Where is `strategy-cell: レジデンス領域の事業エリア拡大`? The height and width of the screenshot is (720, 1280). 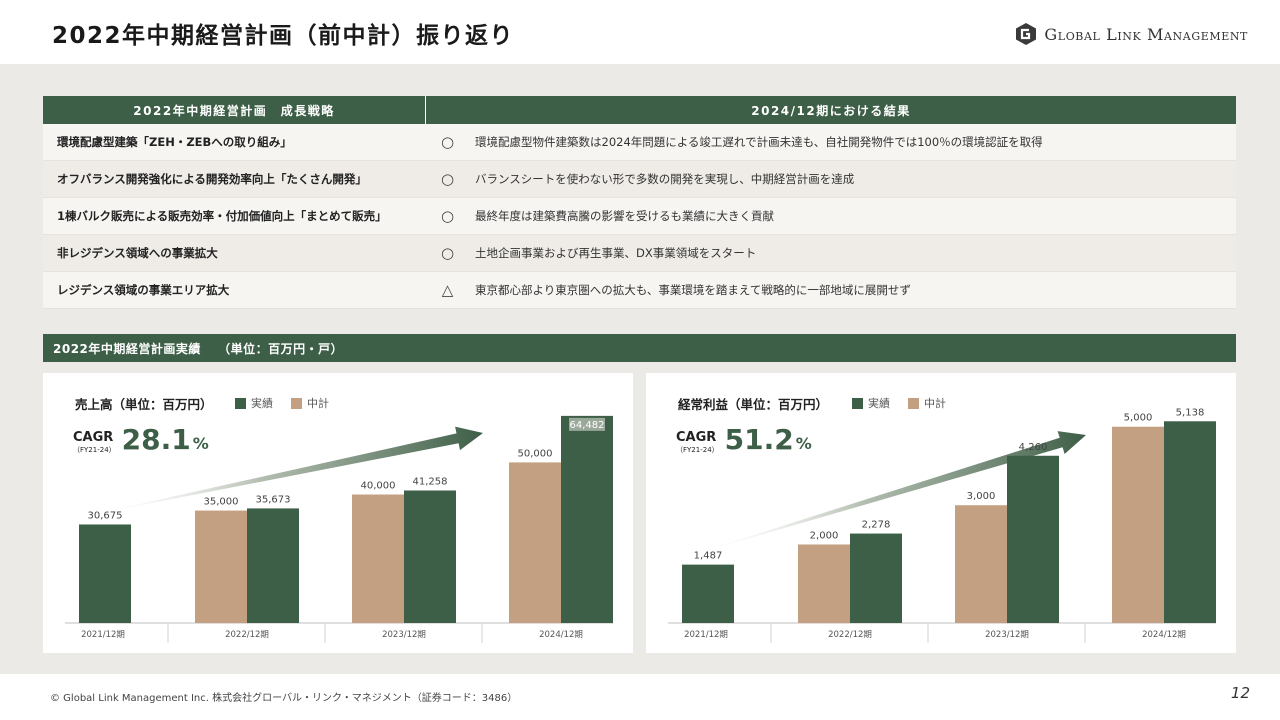
strategy-cell: レジデンス領域の事業エリア拡大 is located at coordinates (143, 290).